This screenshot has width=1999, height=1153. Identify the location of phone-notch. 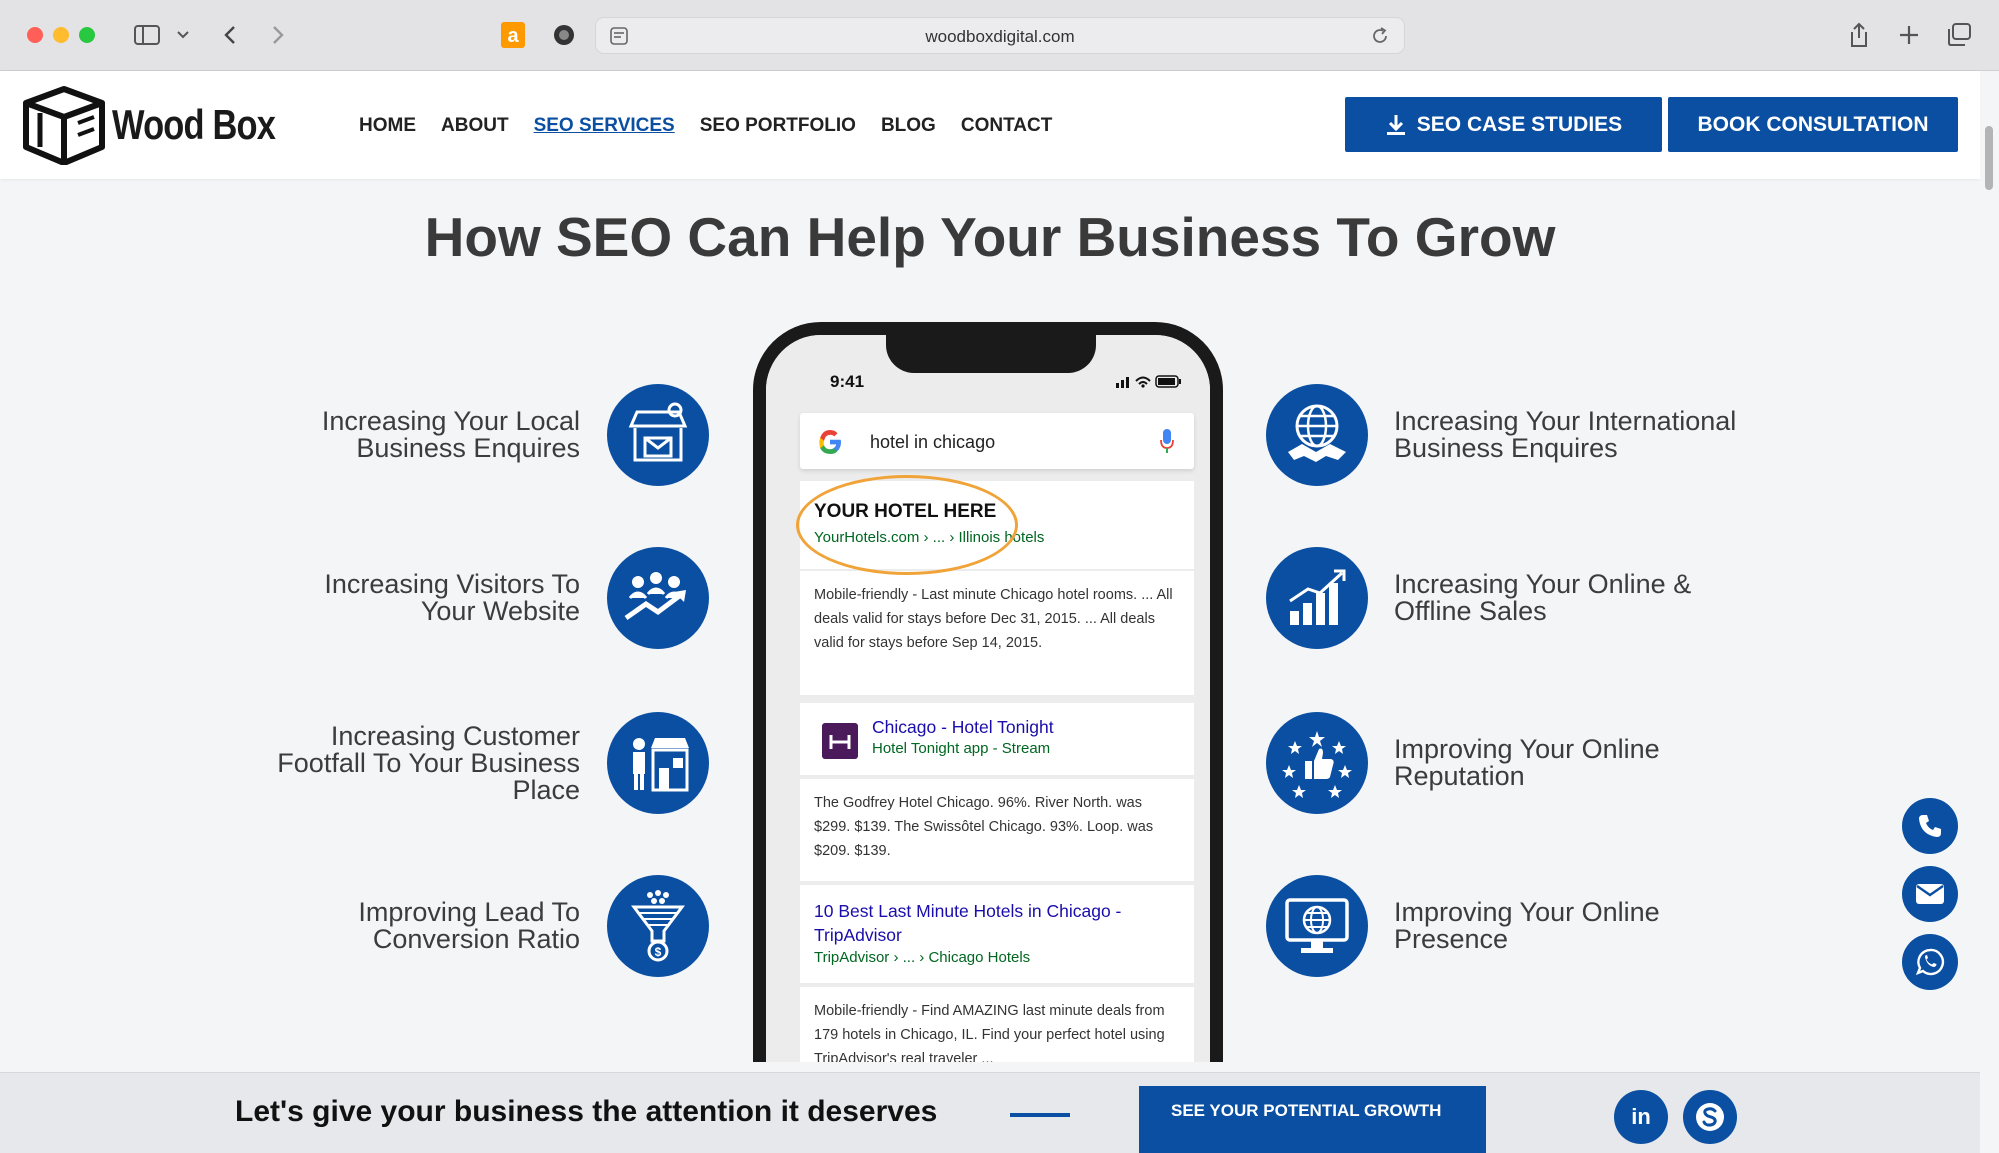
(991, 354).